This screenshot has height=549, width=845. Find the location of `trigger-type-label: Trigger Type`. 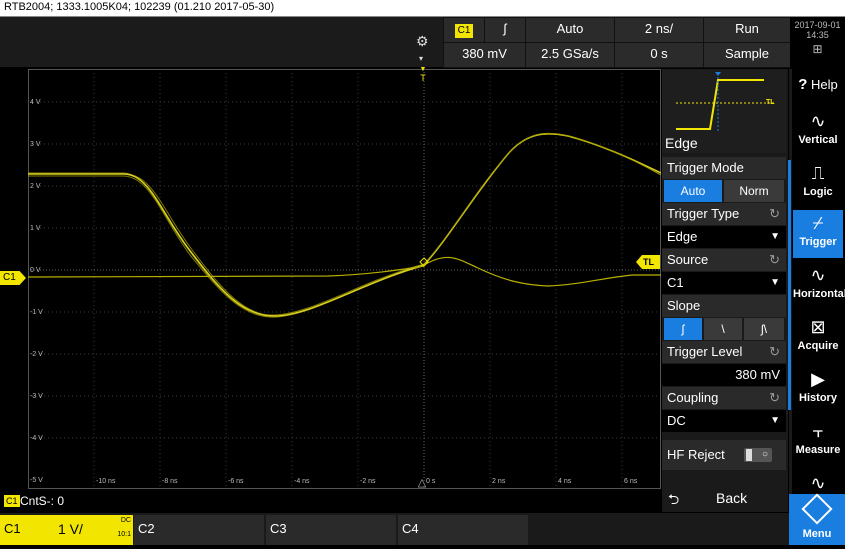

trigger-type-label: Trigger Type is located at coordinates (703, 213).